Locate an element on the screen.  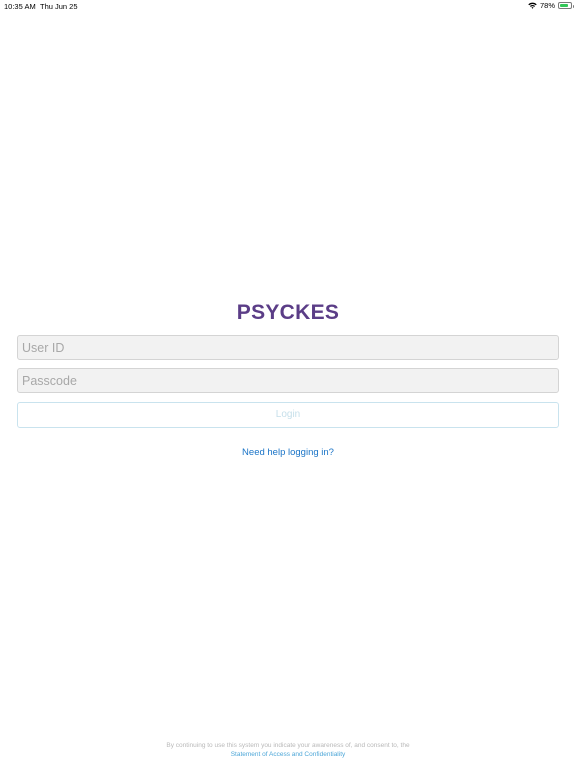
battery-percent: 78% is located at coordinates (547, 5).